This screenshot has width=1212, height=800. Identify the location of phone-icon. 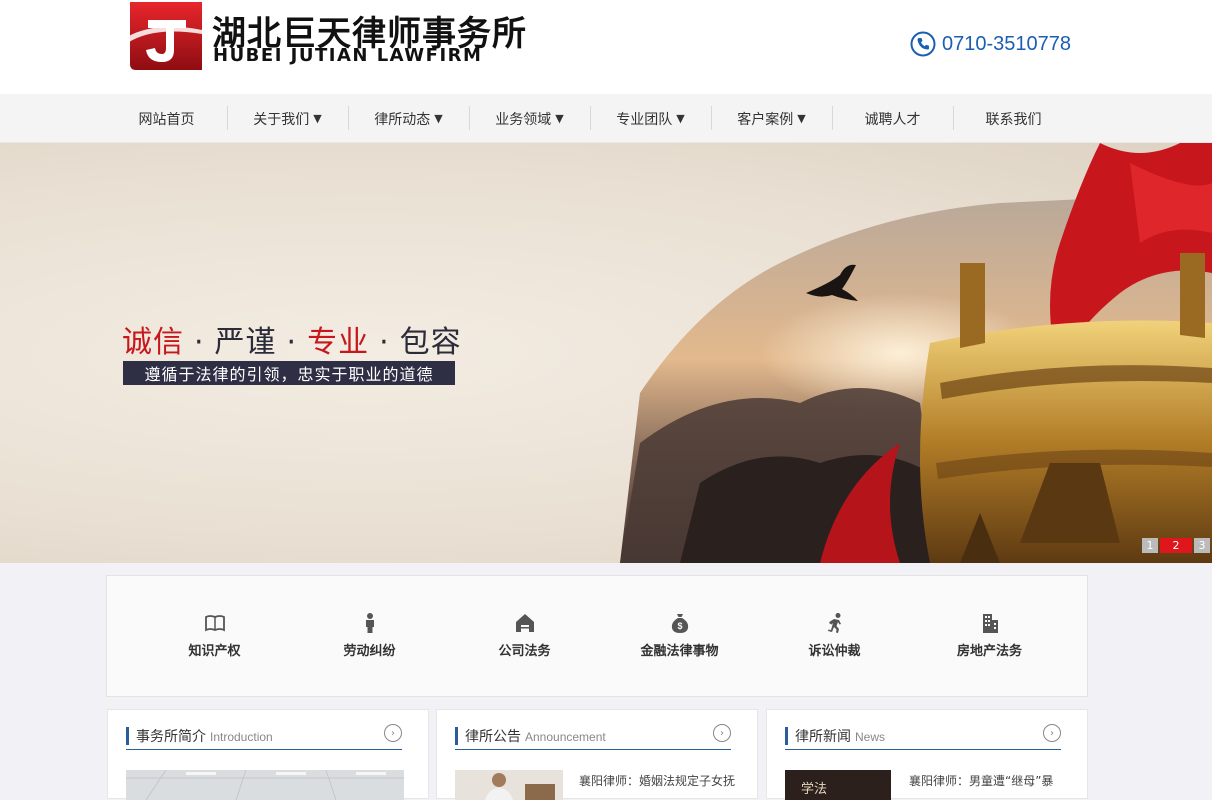
(923, 44).